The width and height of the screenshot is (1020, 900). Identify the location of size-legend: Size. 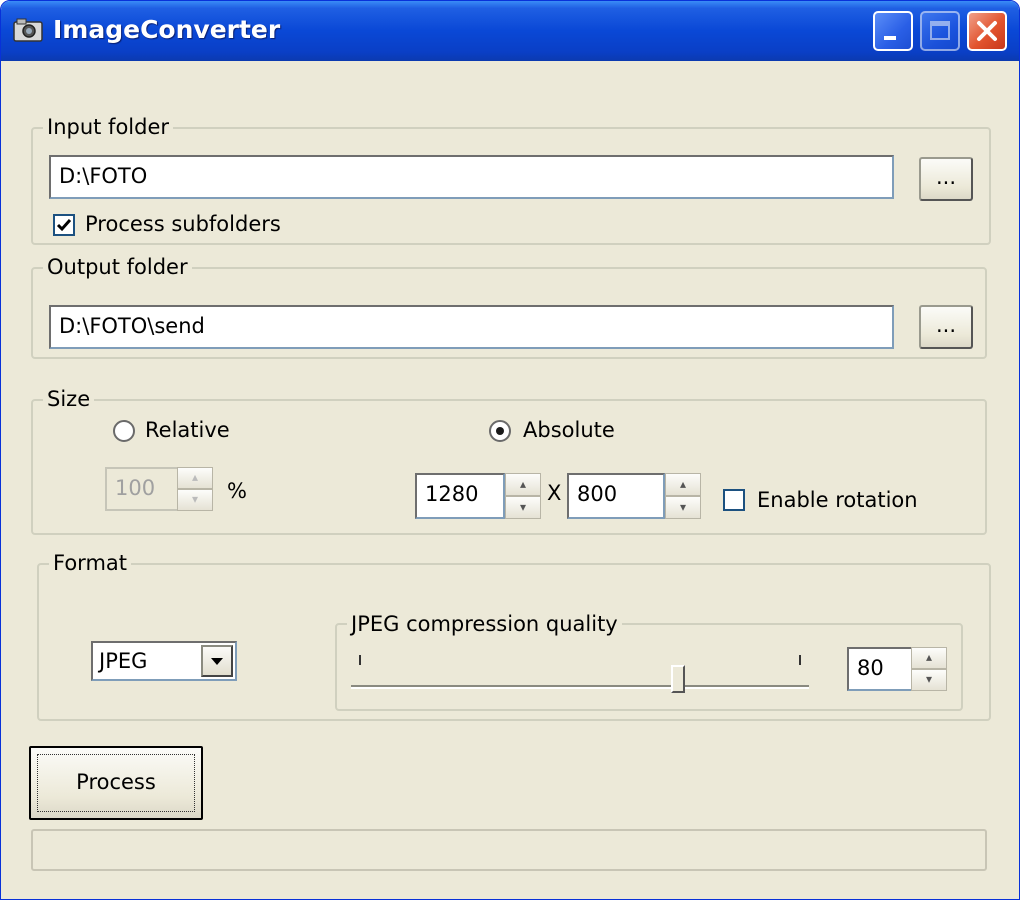
(69, 399).